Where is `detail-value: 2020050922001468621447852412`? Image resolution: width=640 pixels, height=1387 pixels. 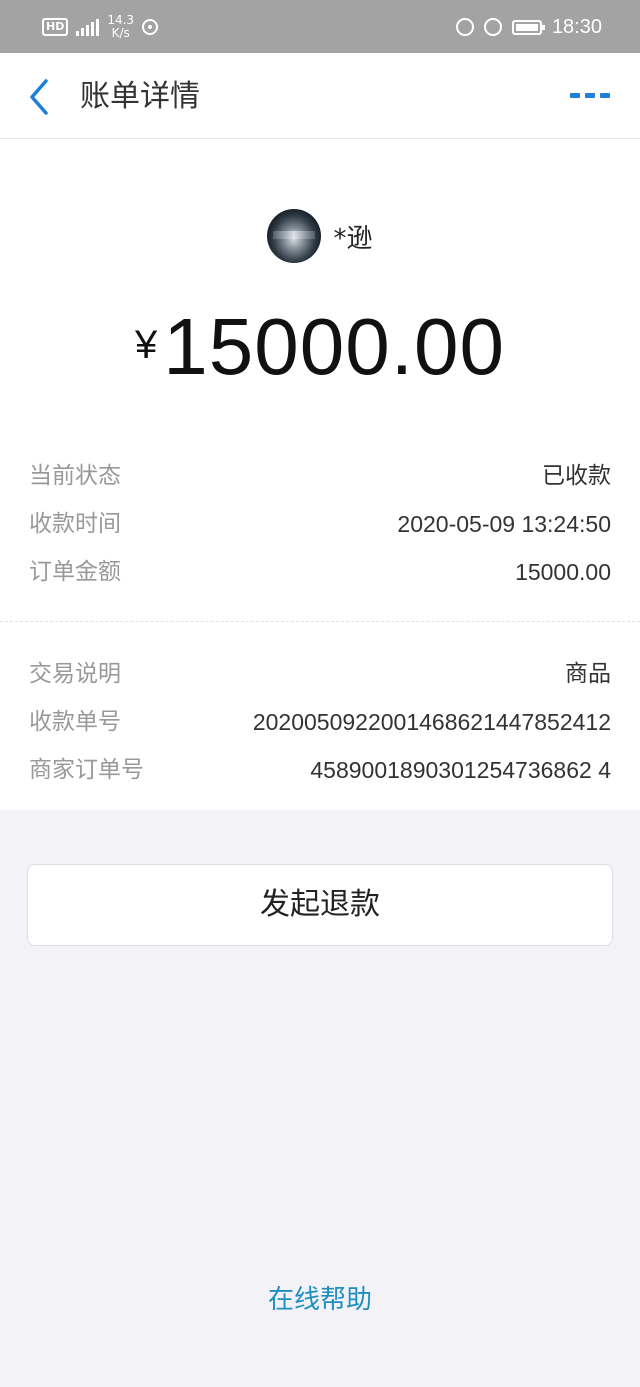 detail-value: 2020050922001468621447852412 is located at coordinates (431, 722).